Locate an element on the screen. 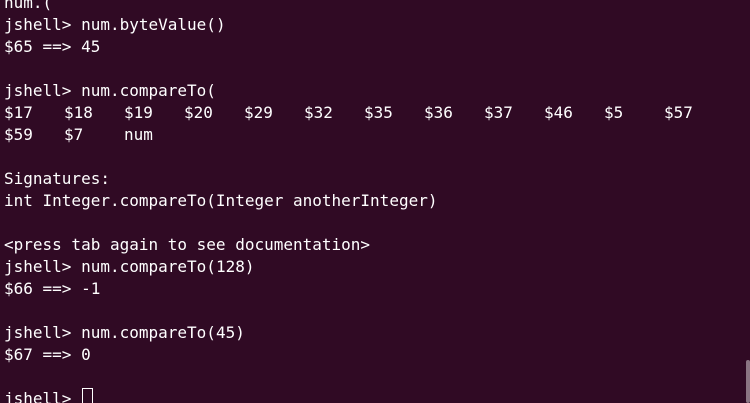 Image resolution: width=750 pixels, height=403 pixels. result-line: $67 ==> 0 is located at coordinates (47, 354).